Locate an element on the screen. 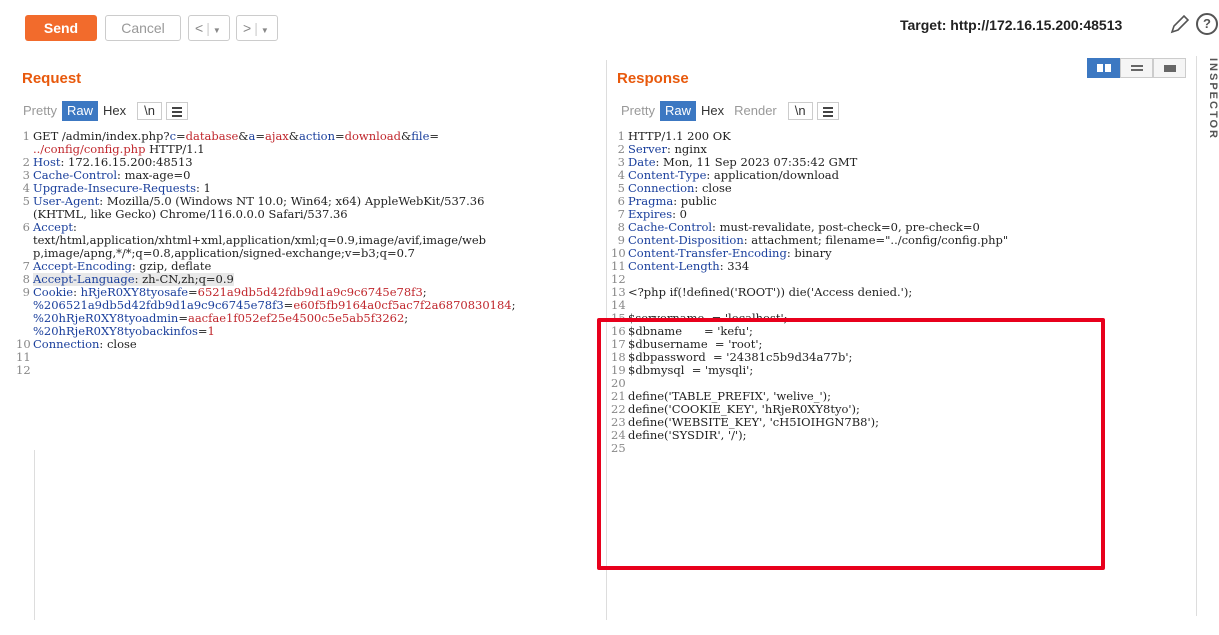 Image resolution: width=1219 pixels, height=635 pixels. code-text: : public is located at coordinates (695, 201).